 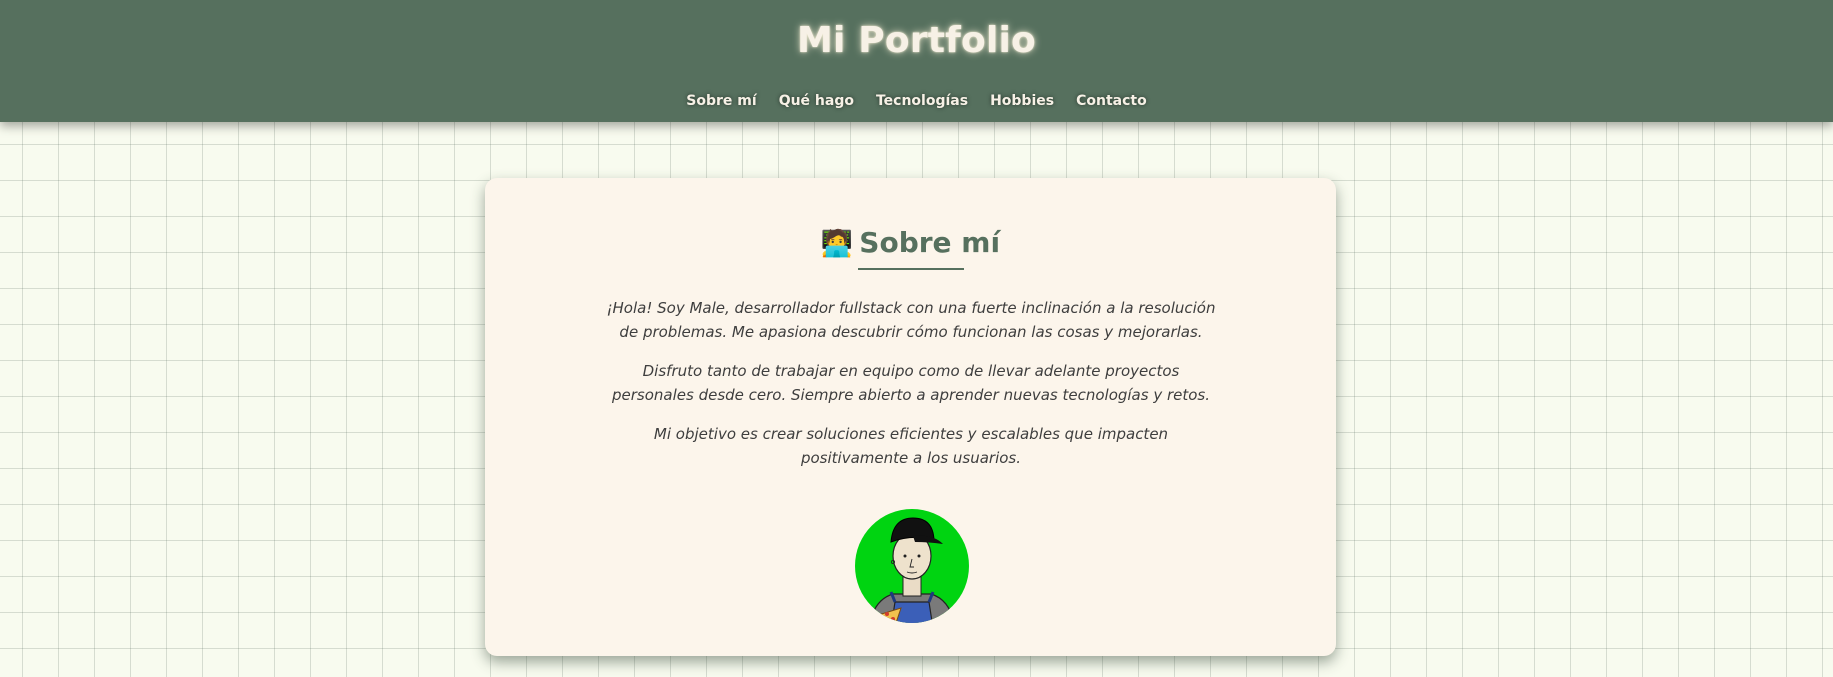 I want to click on avatar, so click(x=912, y=566).